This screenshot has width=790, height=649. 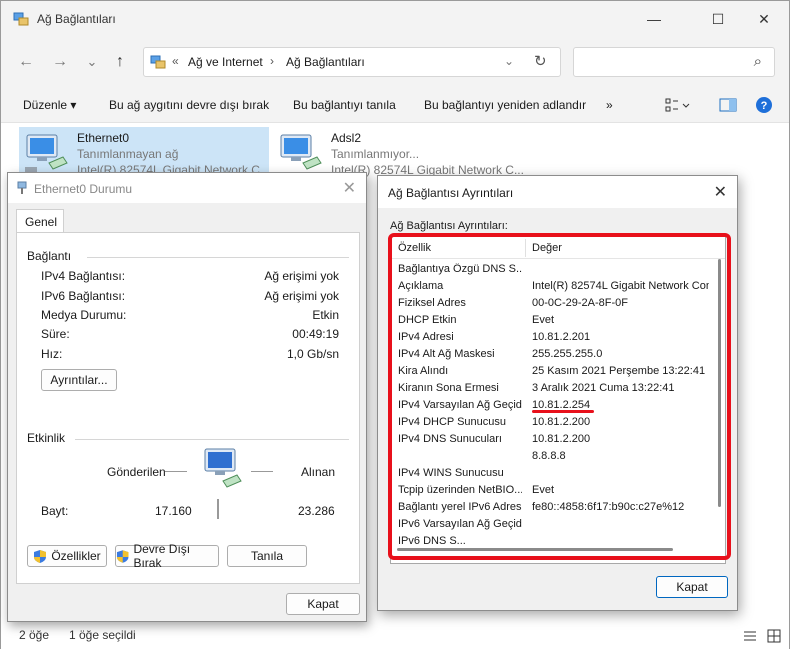 What do you see at coordinates (728, 105) in the screenshot?
I see `preview-pane-icon` at bounding box center [728, 105].